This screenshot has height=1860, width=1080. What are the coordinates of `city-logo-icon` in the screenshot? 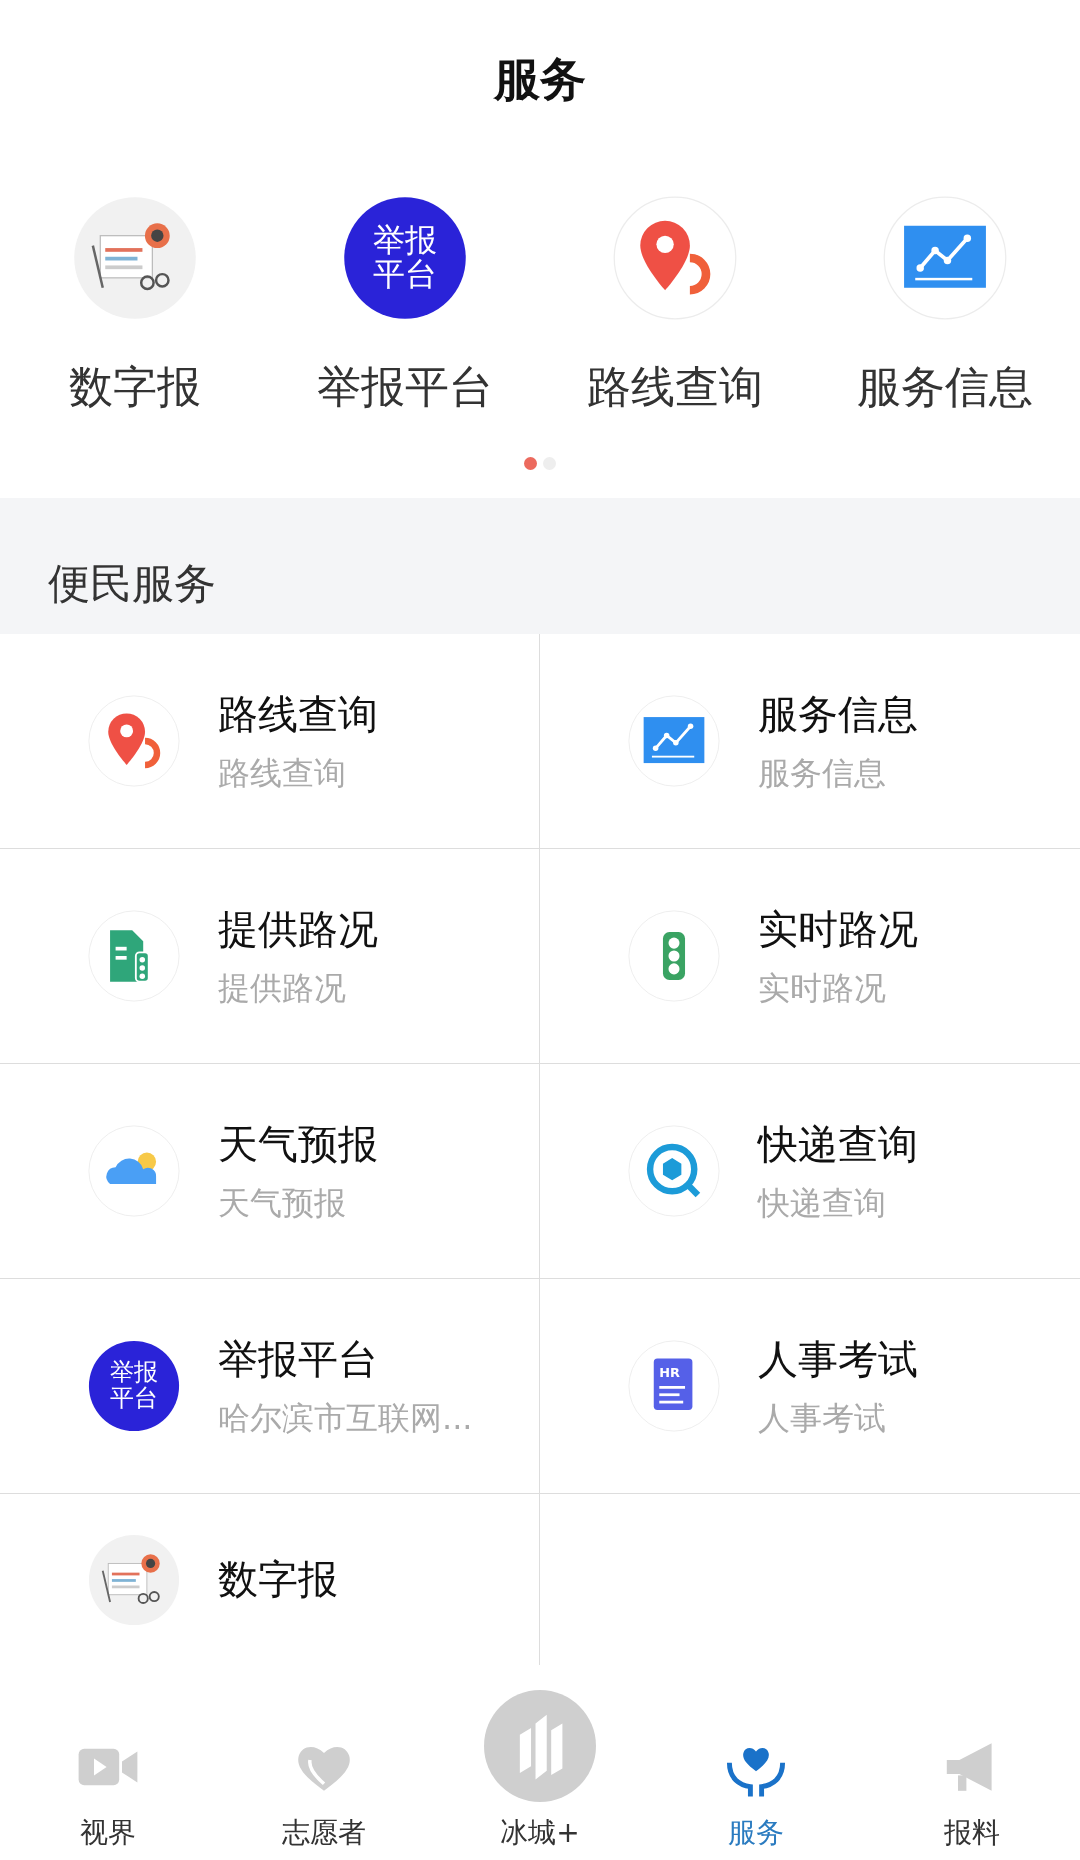 It's located at (540, 1746).